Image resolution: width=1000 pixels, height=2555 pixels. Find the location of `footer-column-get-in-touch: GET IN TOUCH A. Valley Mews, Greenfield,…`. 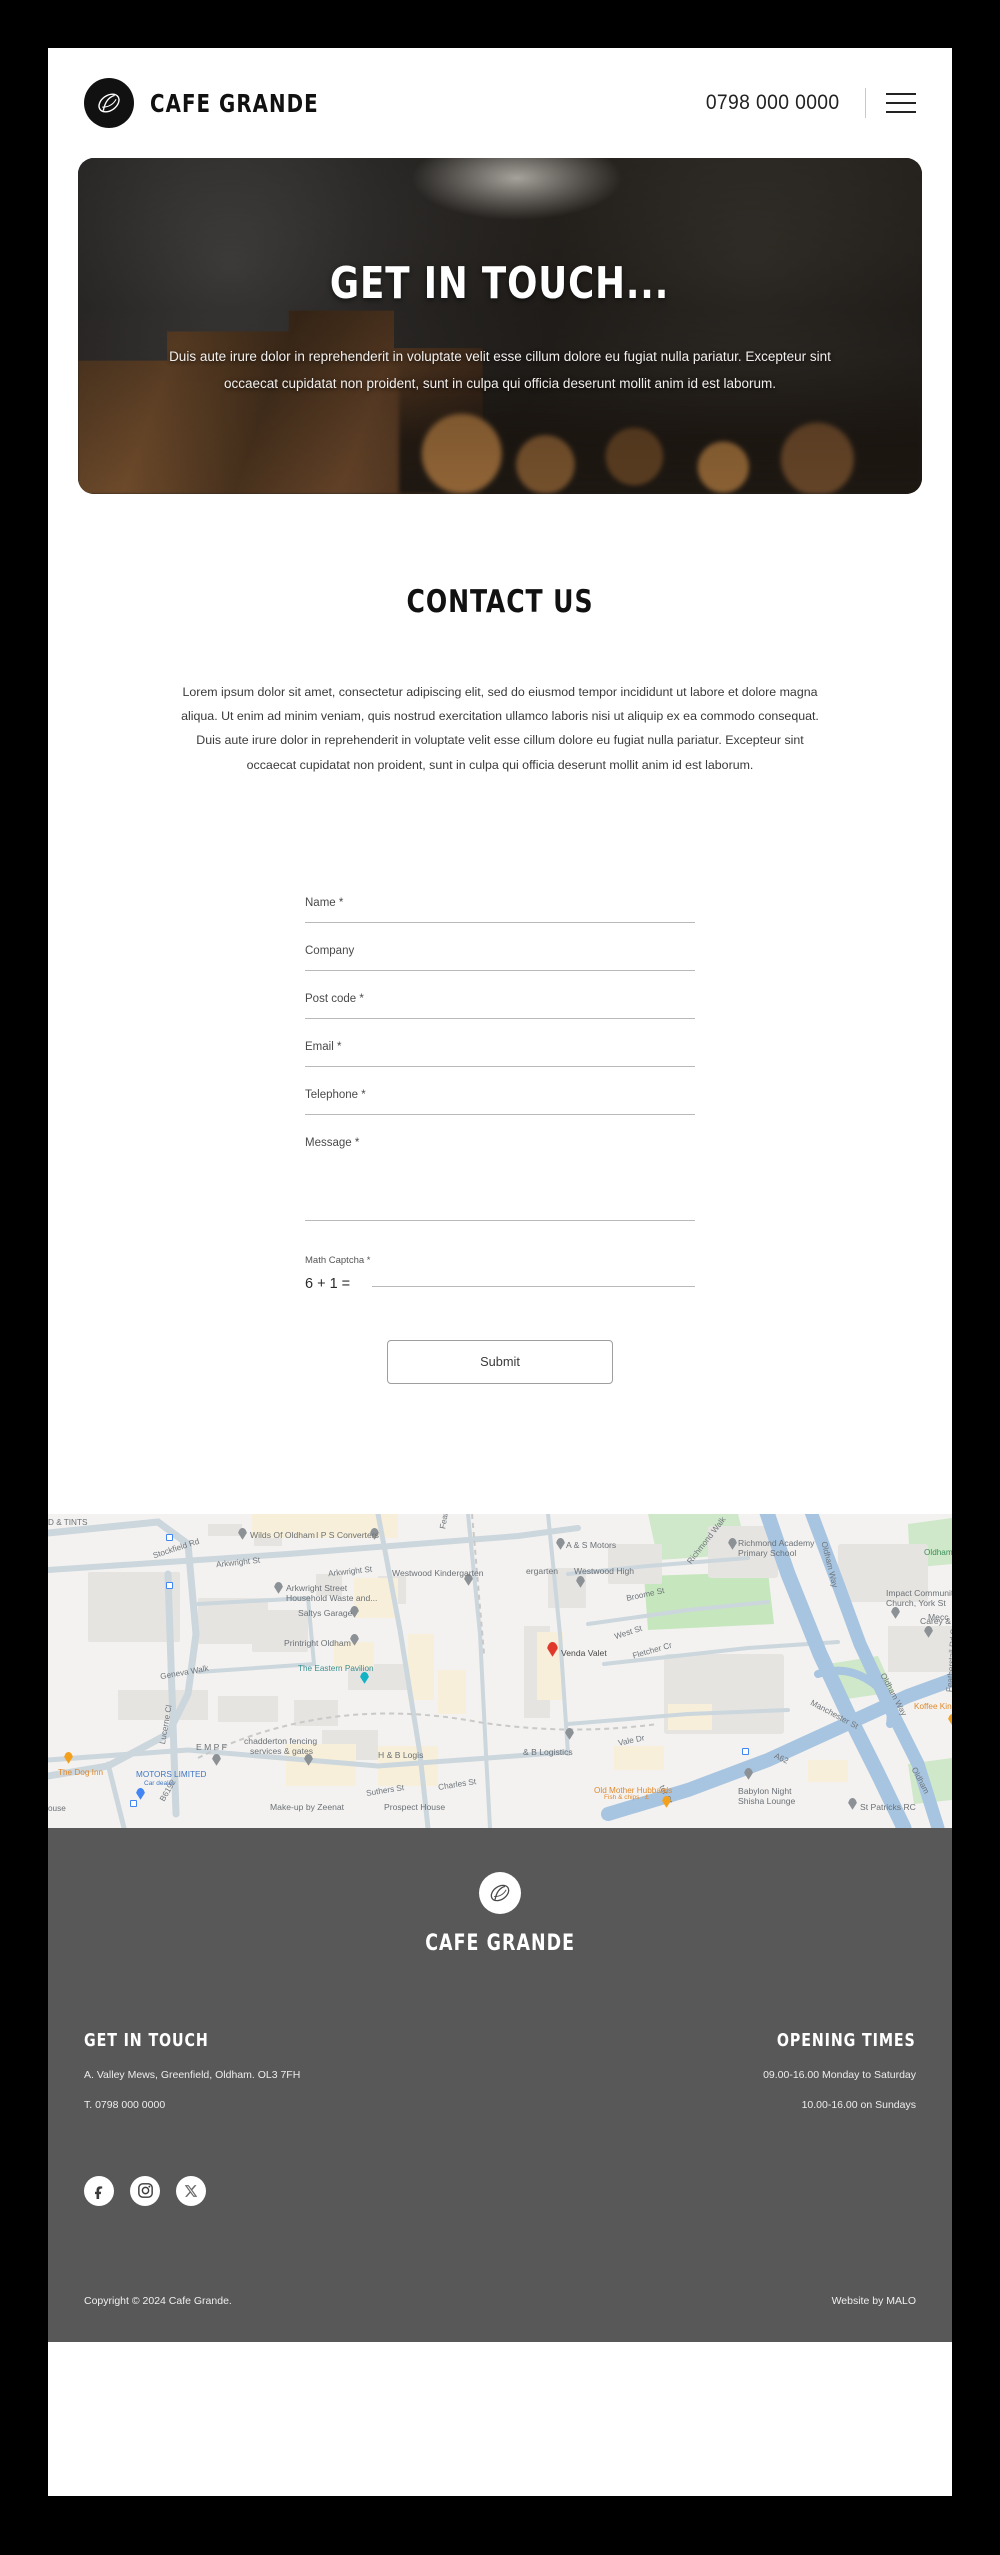

footer-column-get-in-touch: GET IN TOUCH A. Valley Mews, Greenfield,… is located at coordinates (192, 2071).